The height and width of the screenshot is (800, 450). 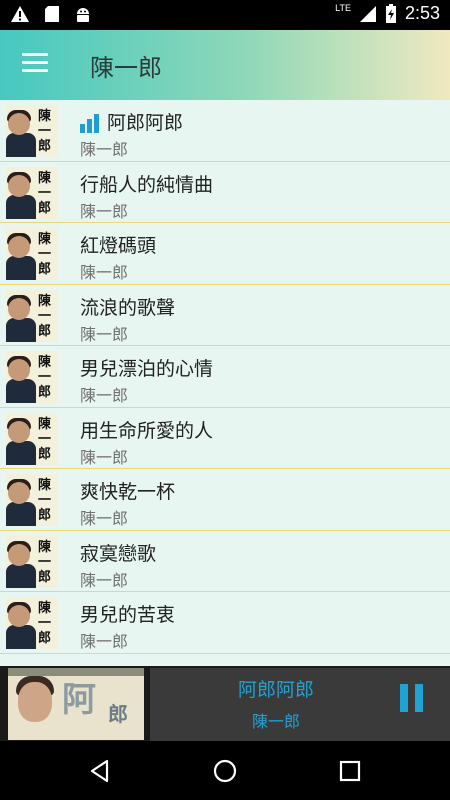 I want to click on song-row: 陳一郎紅燈碼頭 陳一郎, so click(x=225, y=254).